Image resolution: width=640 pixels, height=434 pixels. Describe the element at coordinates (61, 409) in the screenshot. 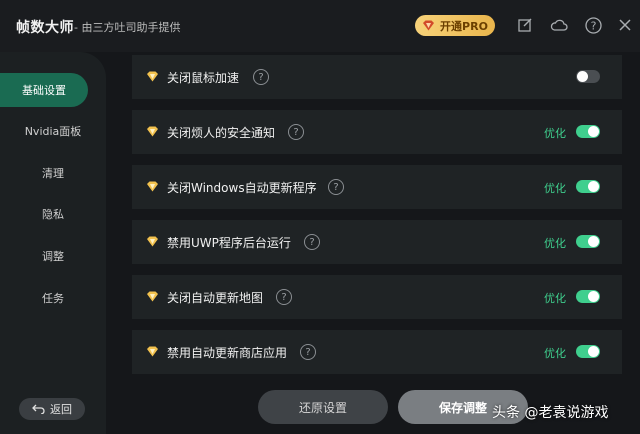

I see `back-label: 返回` at that location.